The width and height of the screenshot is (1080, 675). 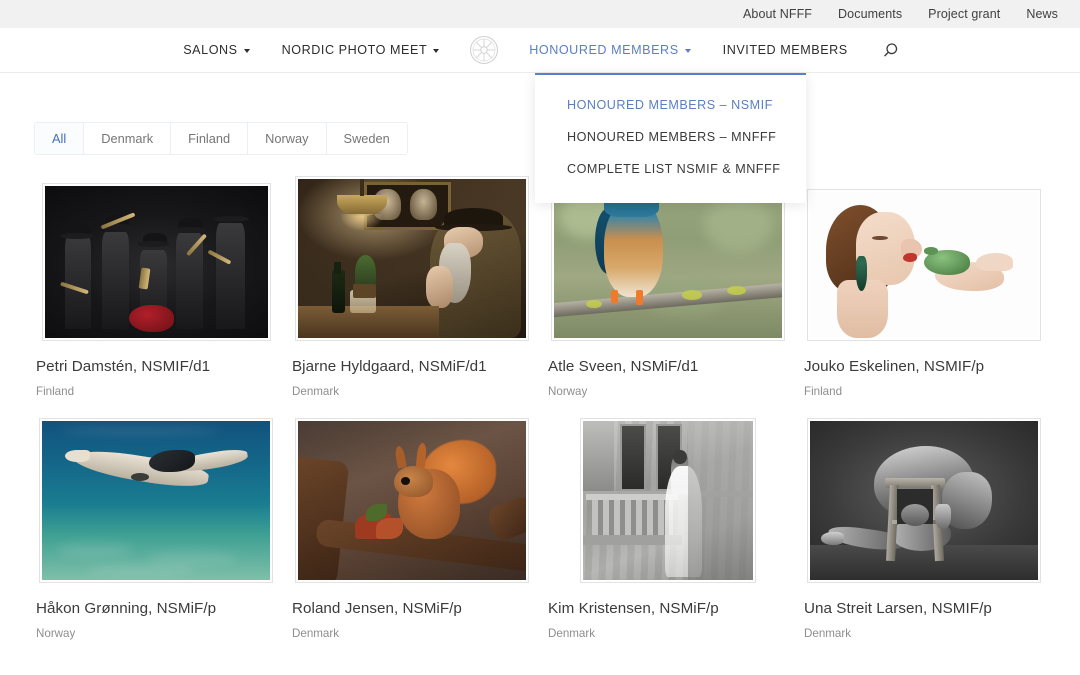 What do you see at coordinates (670, 169) in the screenshot?
I see `dropdown-item-complete-list: COMPLETE LIST NSMIF & MNFFF` at bounding box center [670, 169].